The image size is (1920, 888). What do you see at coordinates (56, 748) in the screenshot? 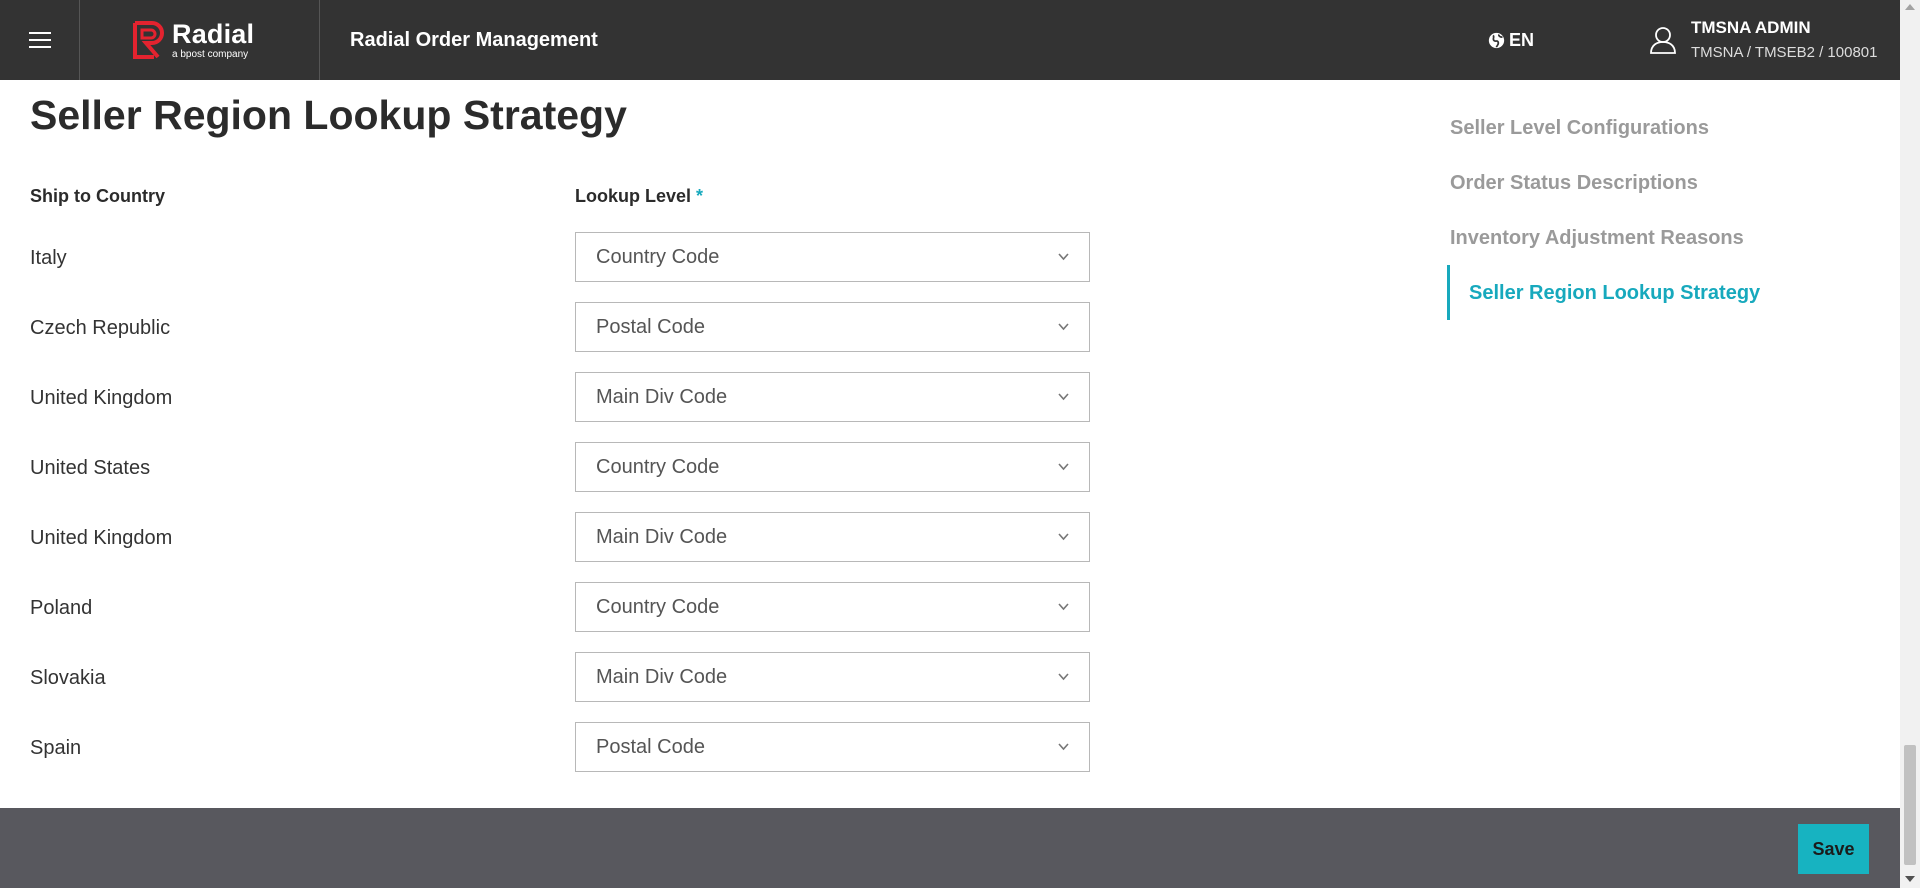
I see `country-label: Spain` at bounding box center [56, 748].